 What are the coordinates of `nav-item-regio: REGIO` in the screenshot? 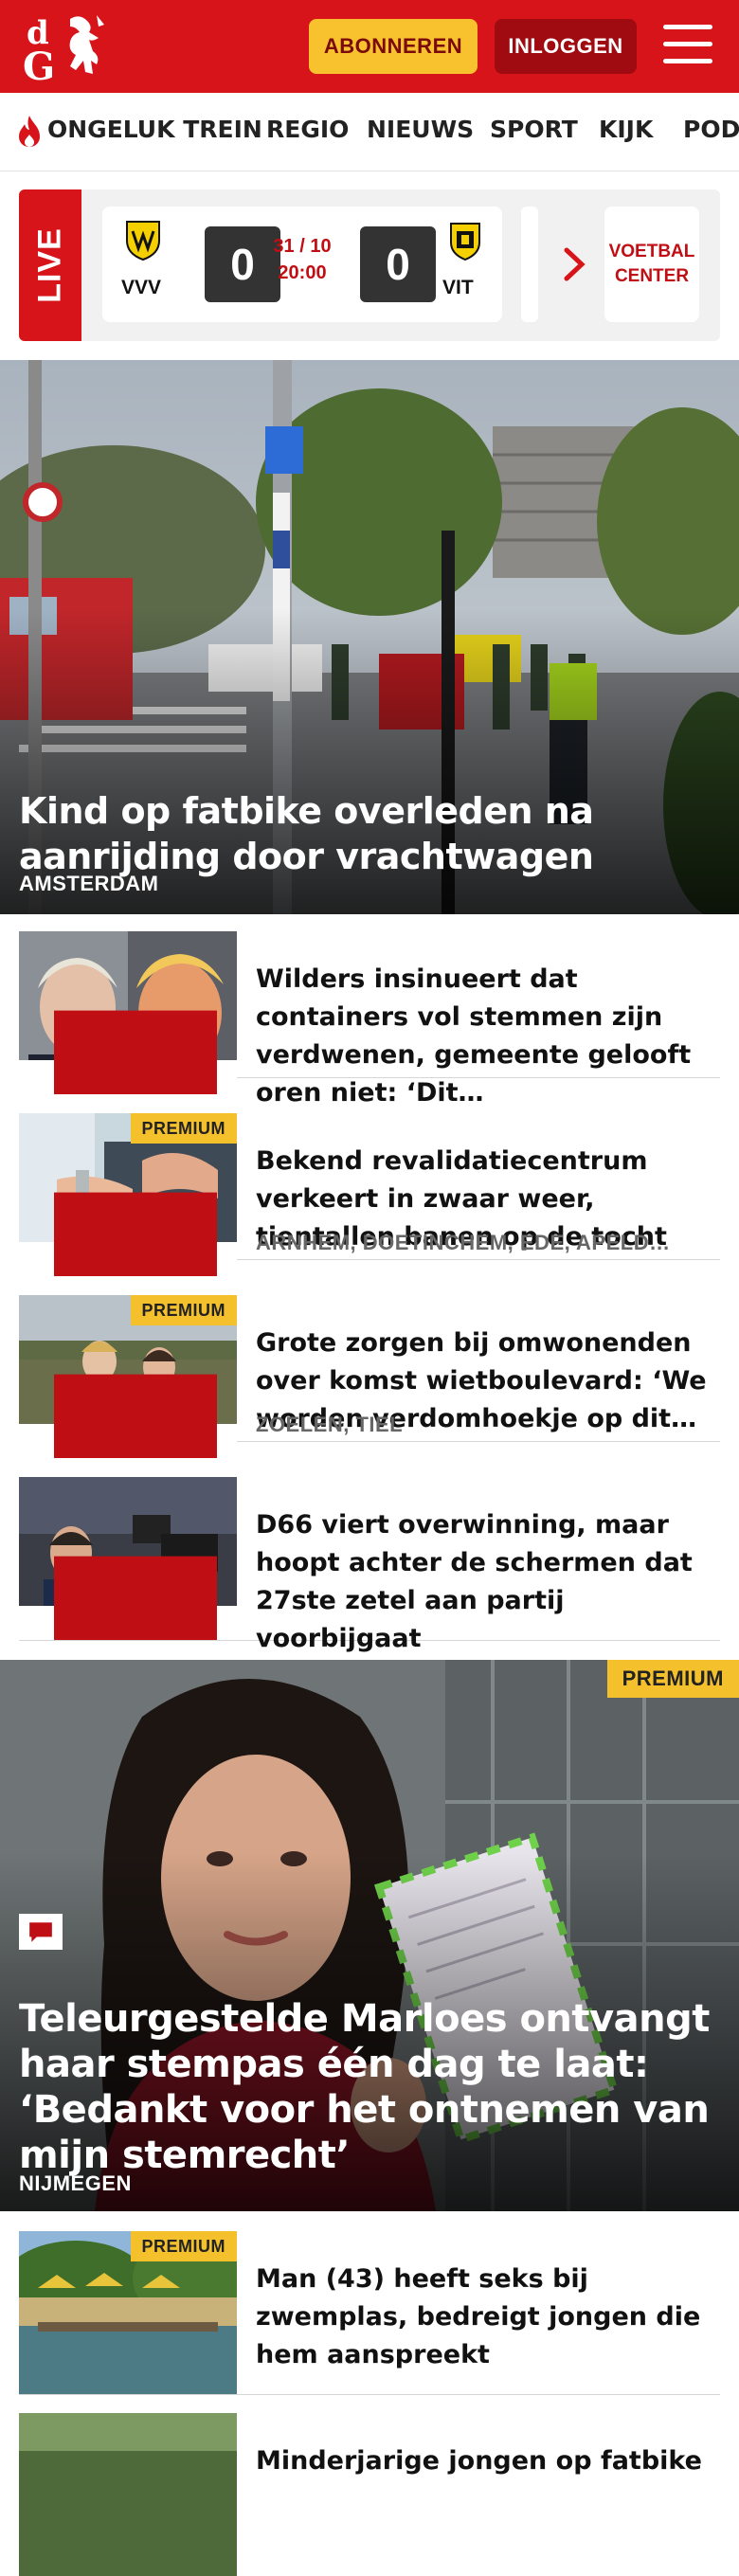 It's located at (307, 129).